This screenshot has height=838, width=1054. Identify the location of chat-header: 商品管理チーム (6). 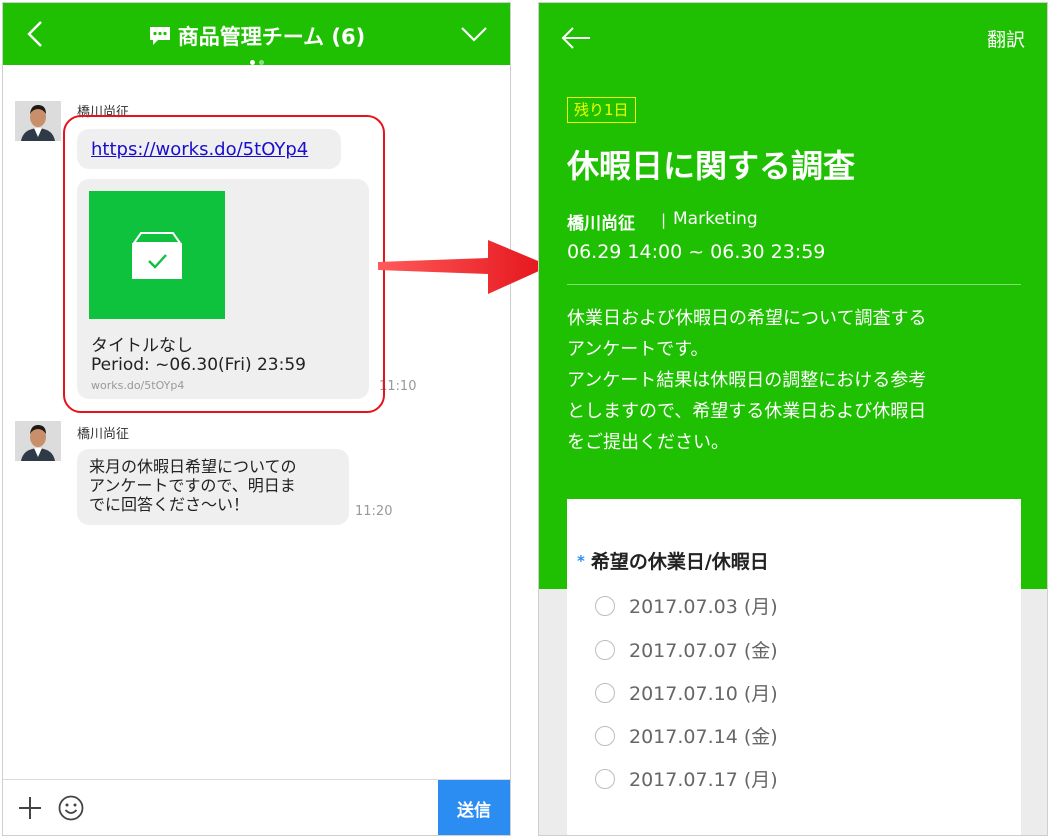
(256, 34).